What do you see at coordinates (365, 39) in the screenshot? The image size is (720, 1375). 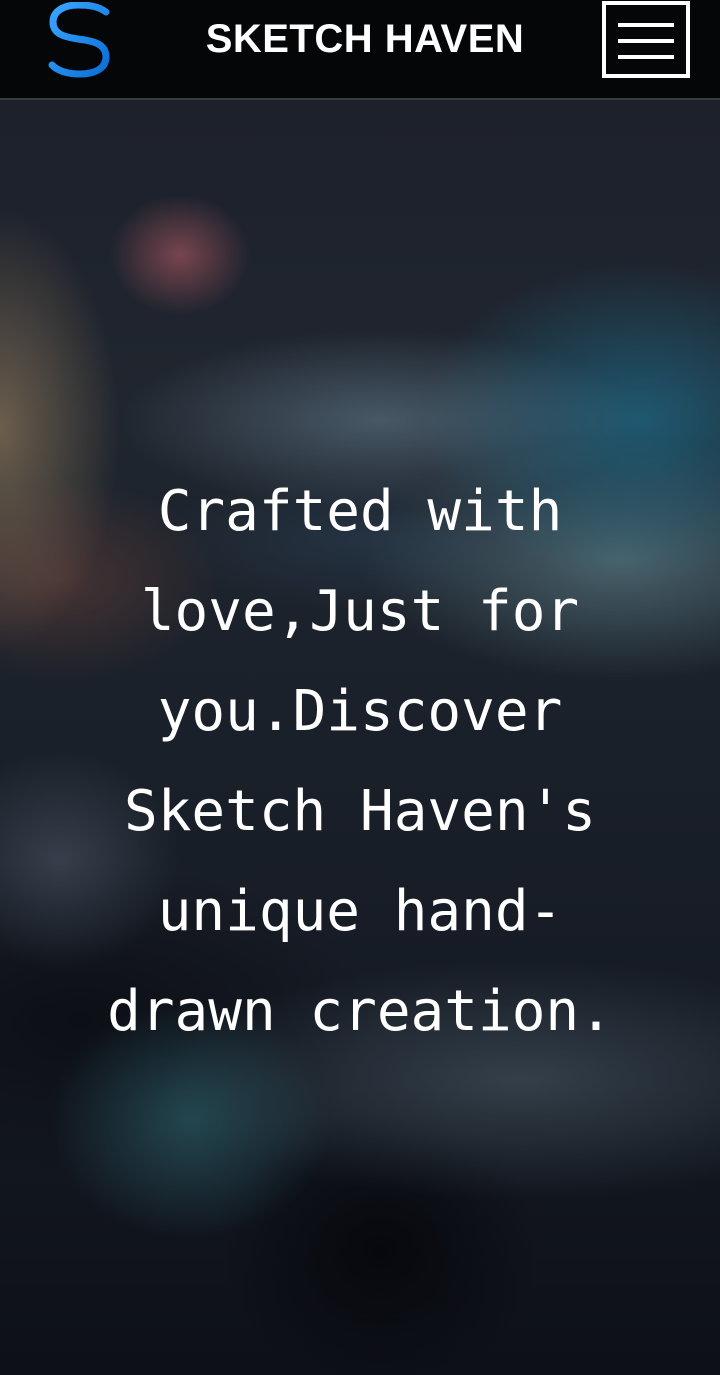 I see `site-title: SKETCH HAVEN` at bounding box center [365, 39].